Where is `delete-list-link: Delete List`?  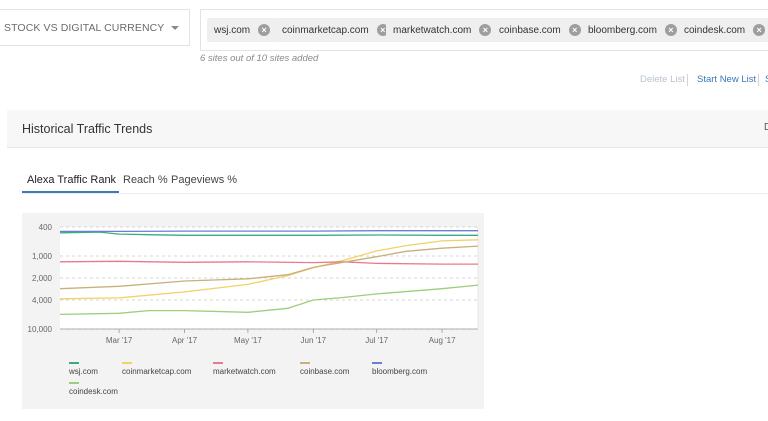 delete-list-link: Delete List is located at coordinates (662, 79).